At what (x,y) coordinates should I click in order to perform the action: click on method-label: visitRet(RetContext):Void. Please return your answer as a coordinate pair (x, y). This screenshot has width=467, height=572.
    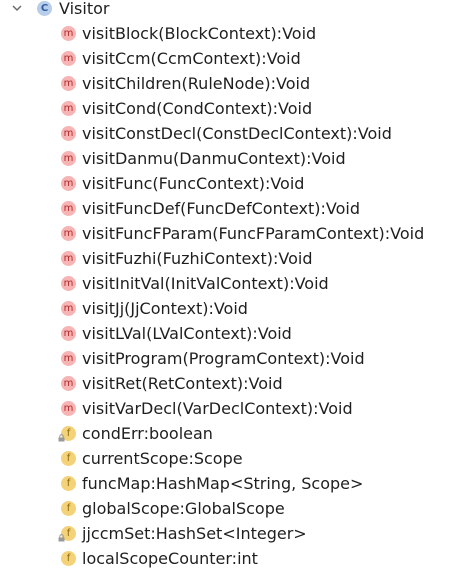
    Looking at the image, I should click on (182, 383).